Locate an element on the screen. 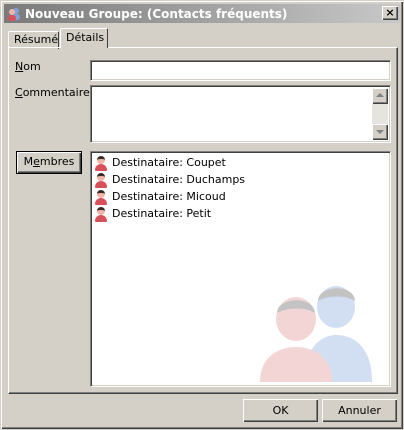  tab-details: Détails is located at coordinates (84, 38).